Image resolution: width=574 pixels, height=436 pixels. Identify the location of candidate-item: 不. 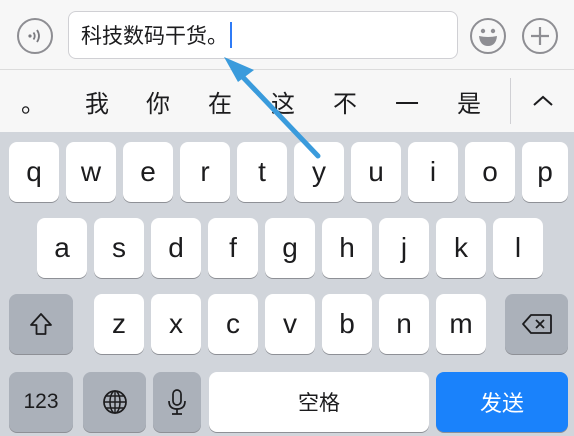
(345, 101).